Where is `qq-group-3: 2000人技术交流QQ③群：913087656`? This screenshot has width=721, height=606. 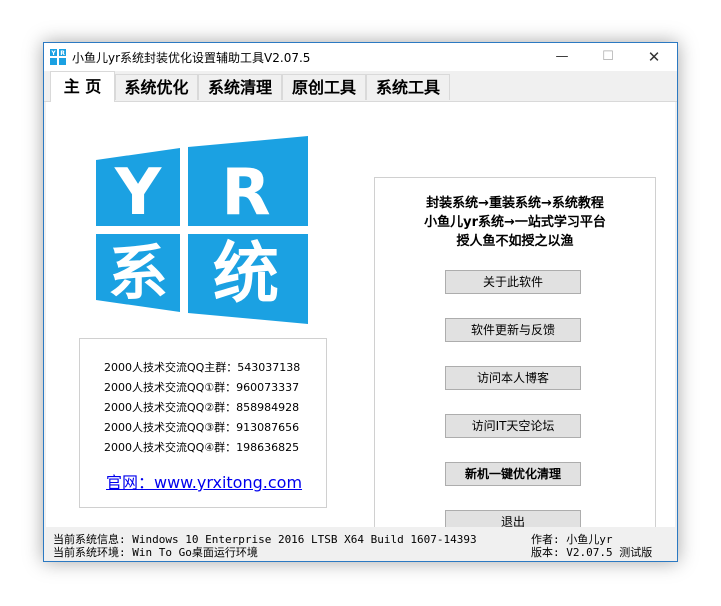
qq-group-3: 2000人技术交流QQ③群：913087656 is located at coordinates (202, 427).